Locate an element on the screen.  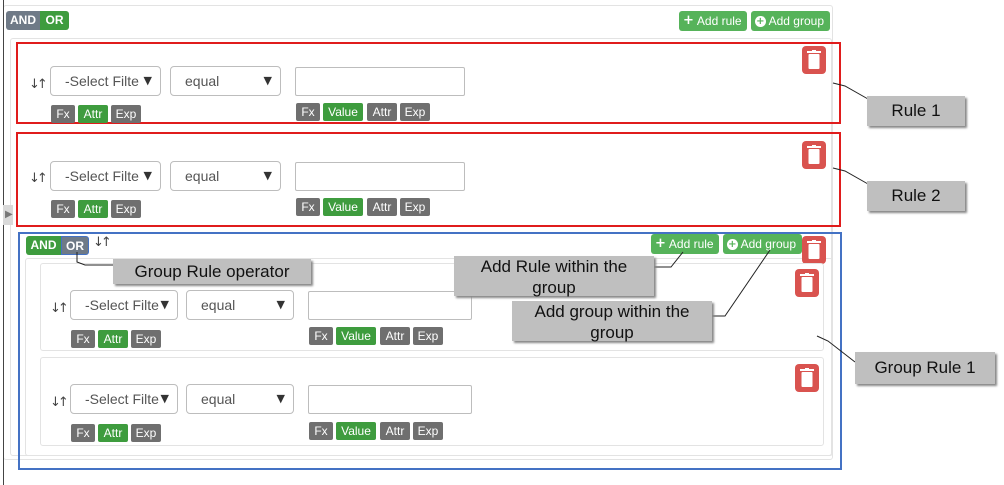
add-group-leader-line is located at coordinates (741, 283).